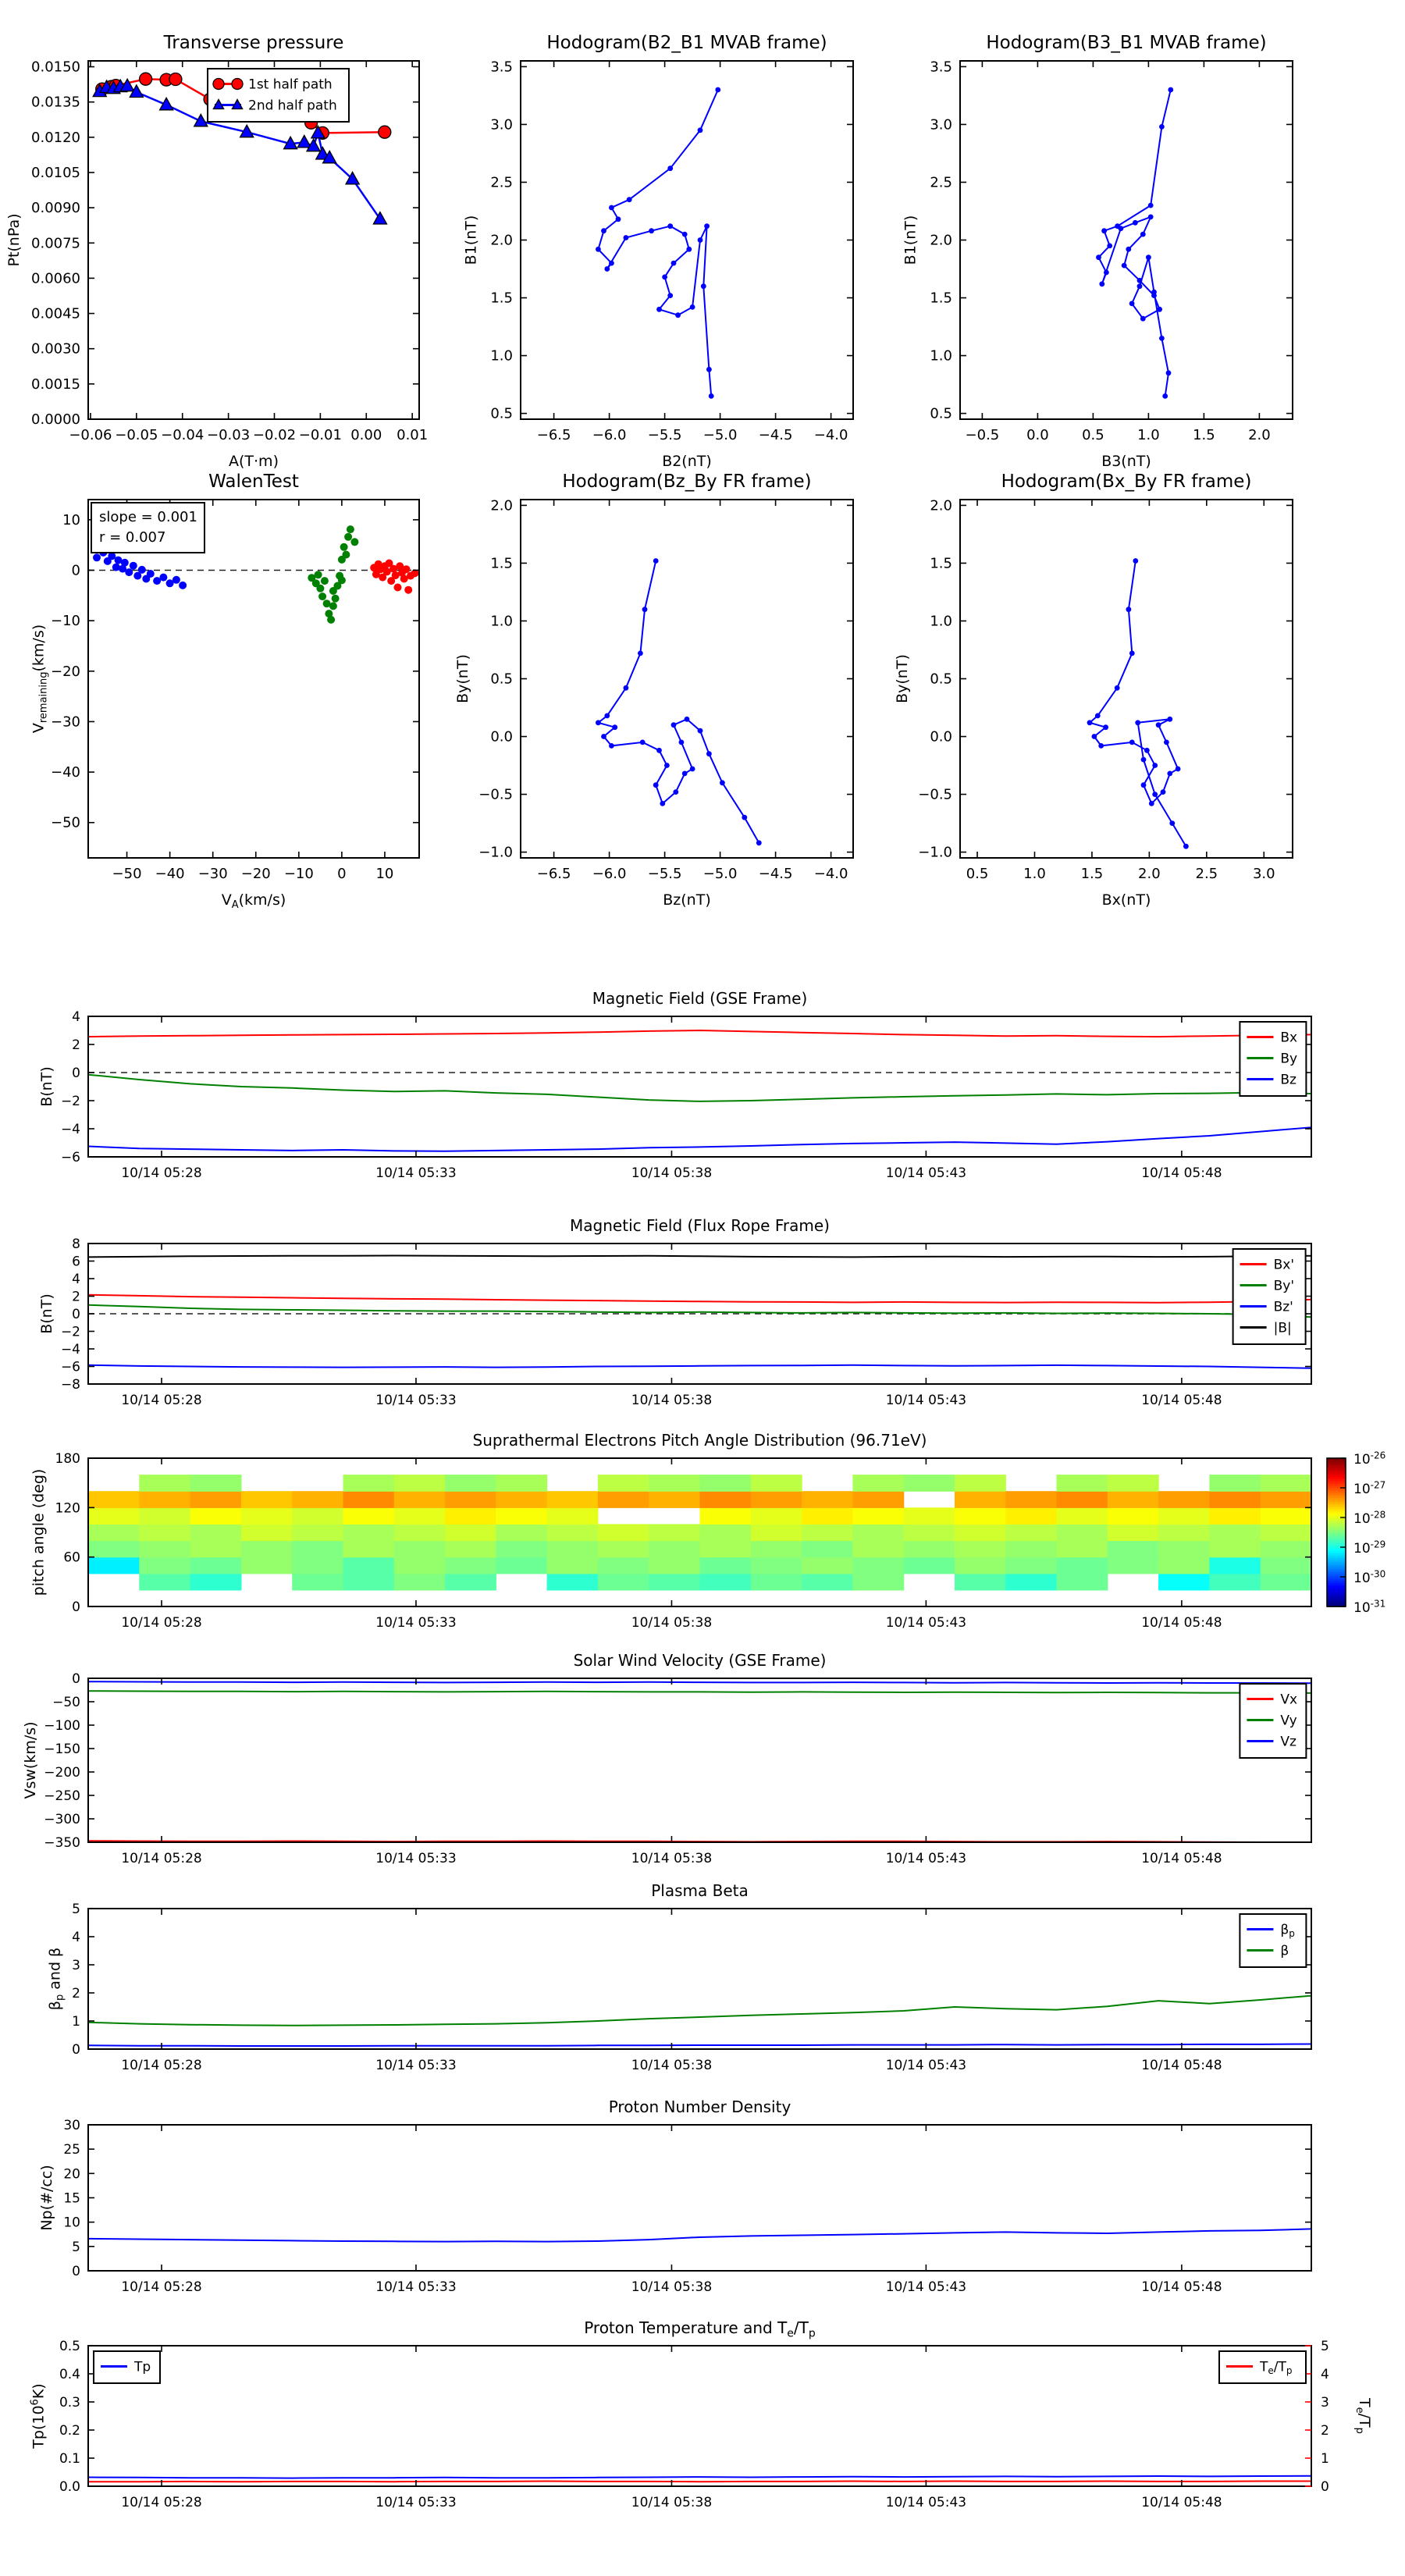 This screenshot has height=2576, width=1405. What do you see at coordinates (1181, 2287) in the screenshot?
I see `tspan: 10/14 05:48` at bounding box center [1181, 2287].